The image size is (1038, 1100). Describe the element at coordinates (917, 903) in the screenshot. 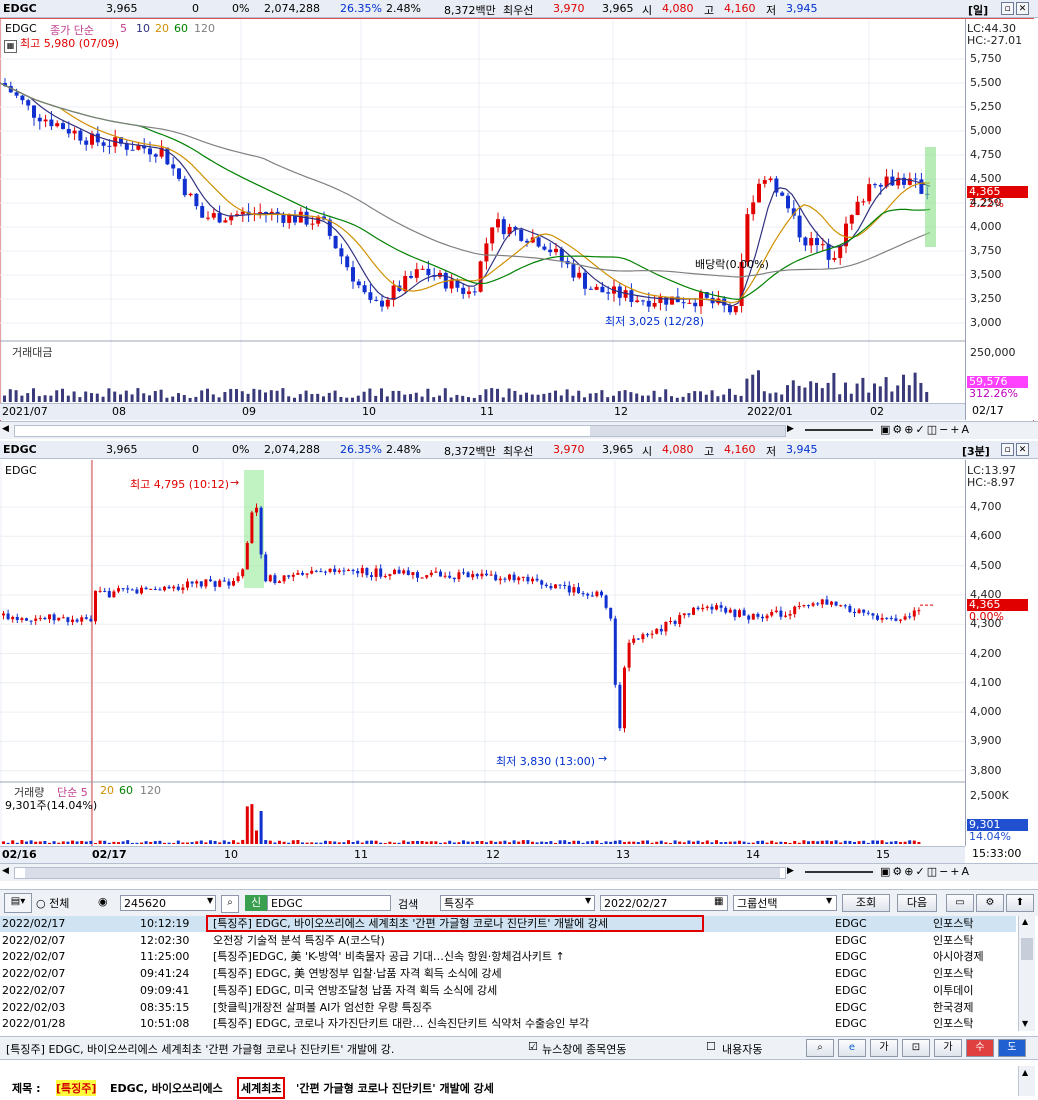

I see `next-button: 다음` at that location.